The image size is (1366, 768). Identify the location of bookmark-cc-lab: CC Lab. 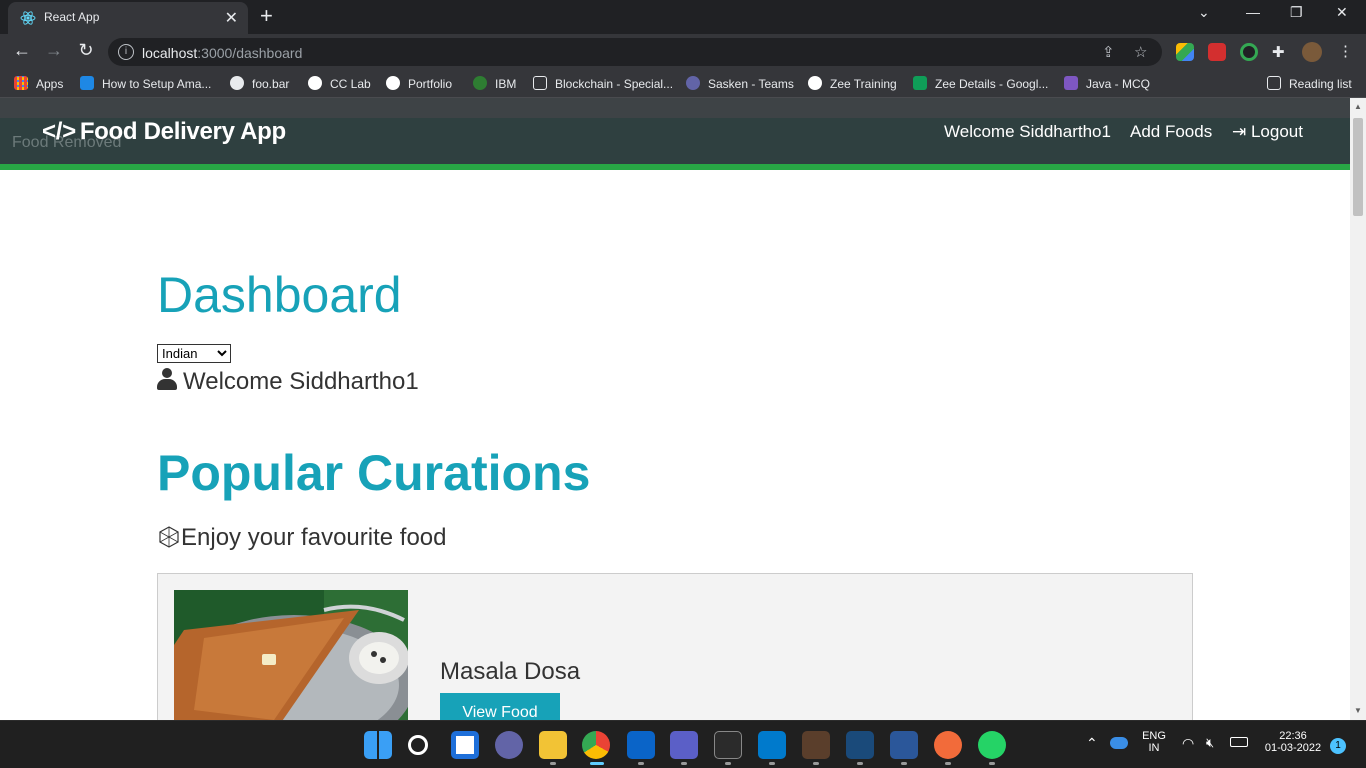
(339, 83).